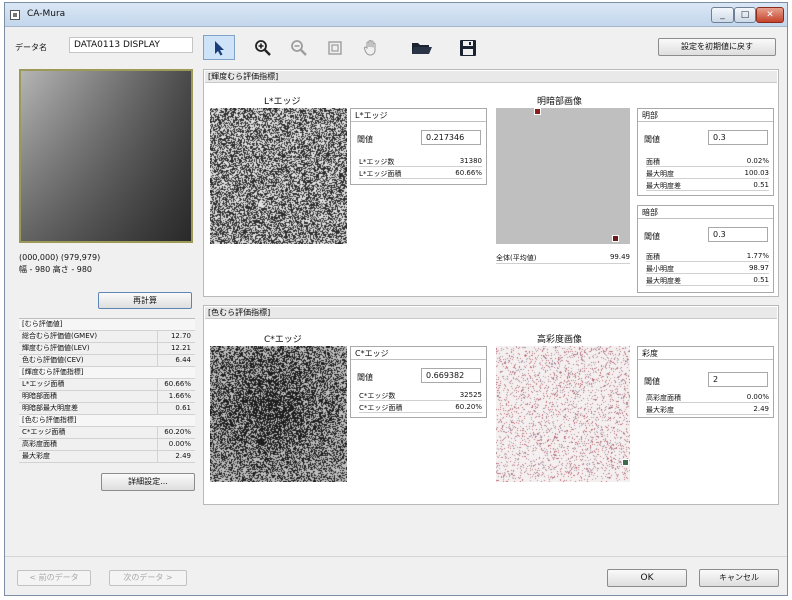 The height and width of the screenshot is (600, 792). I want to click on eval-label: 明暗部最大明度差, so click(50, 408).